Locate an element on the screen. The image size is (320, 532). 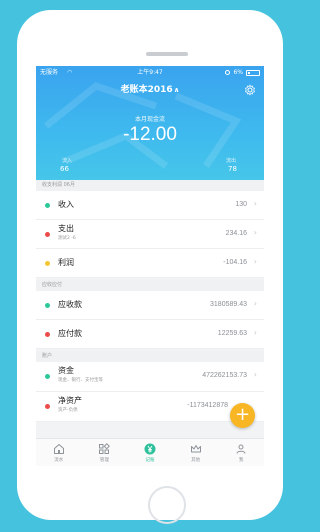
row-funds: 资金 现金、银行、支付宝等 472262153.73 › is located at coordinates (150, 377).